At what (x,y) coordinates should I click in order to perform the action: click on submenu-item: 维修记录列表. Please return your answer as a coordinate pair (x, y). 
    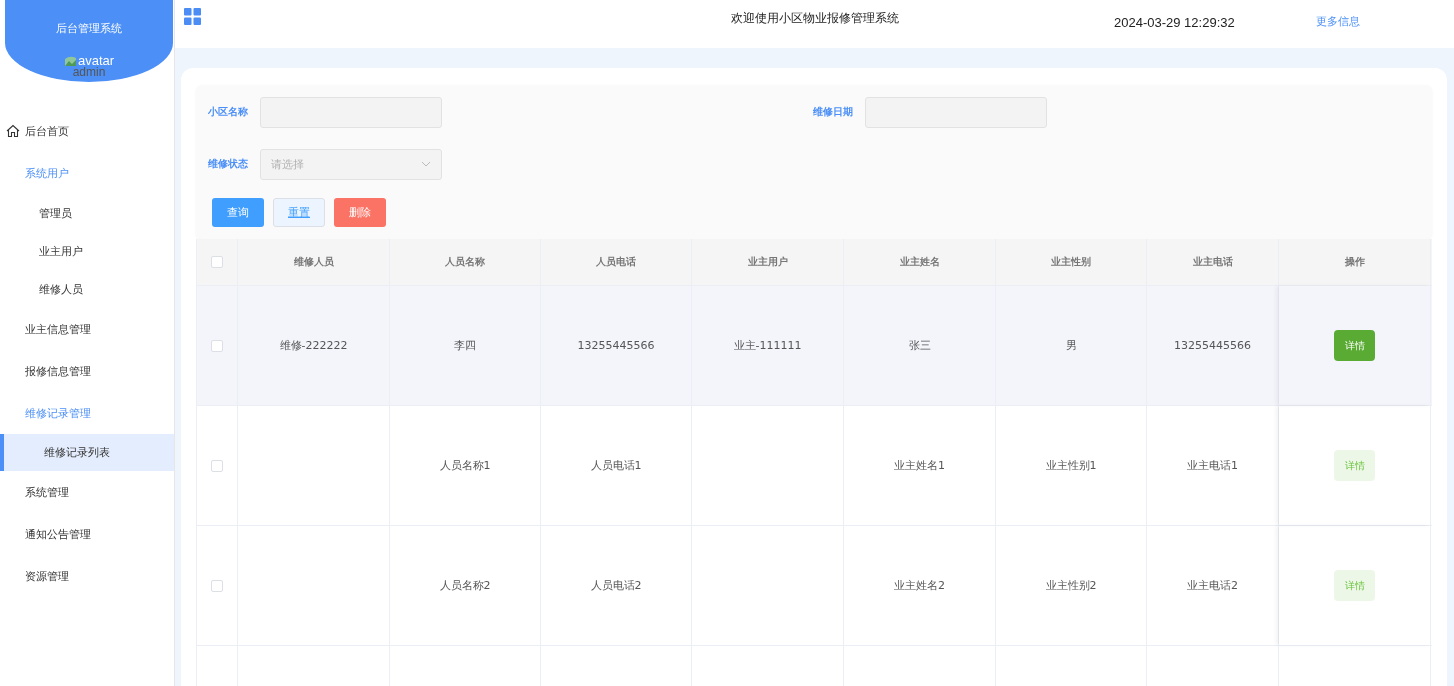
    Looking at the image, I should click on (87, 452).